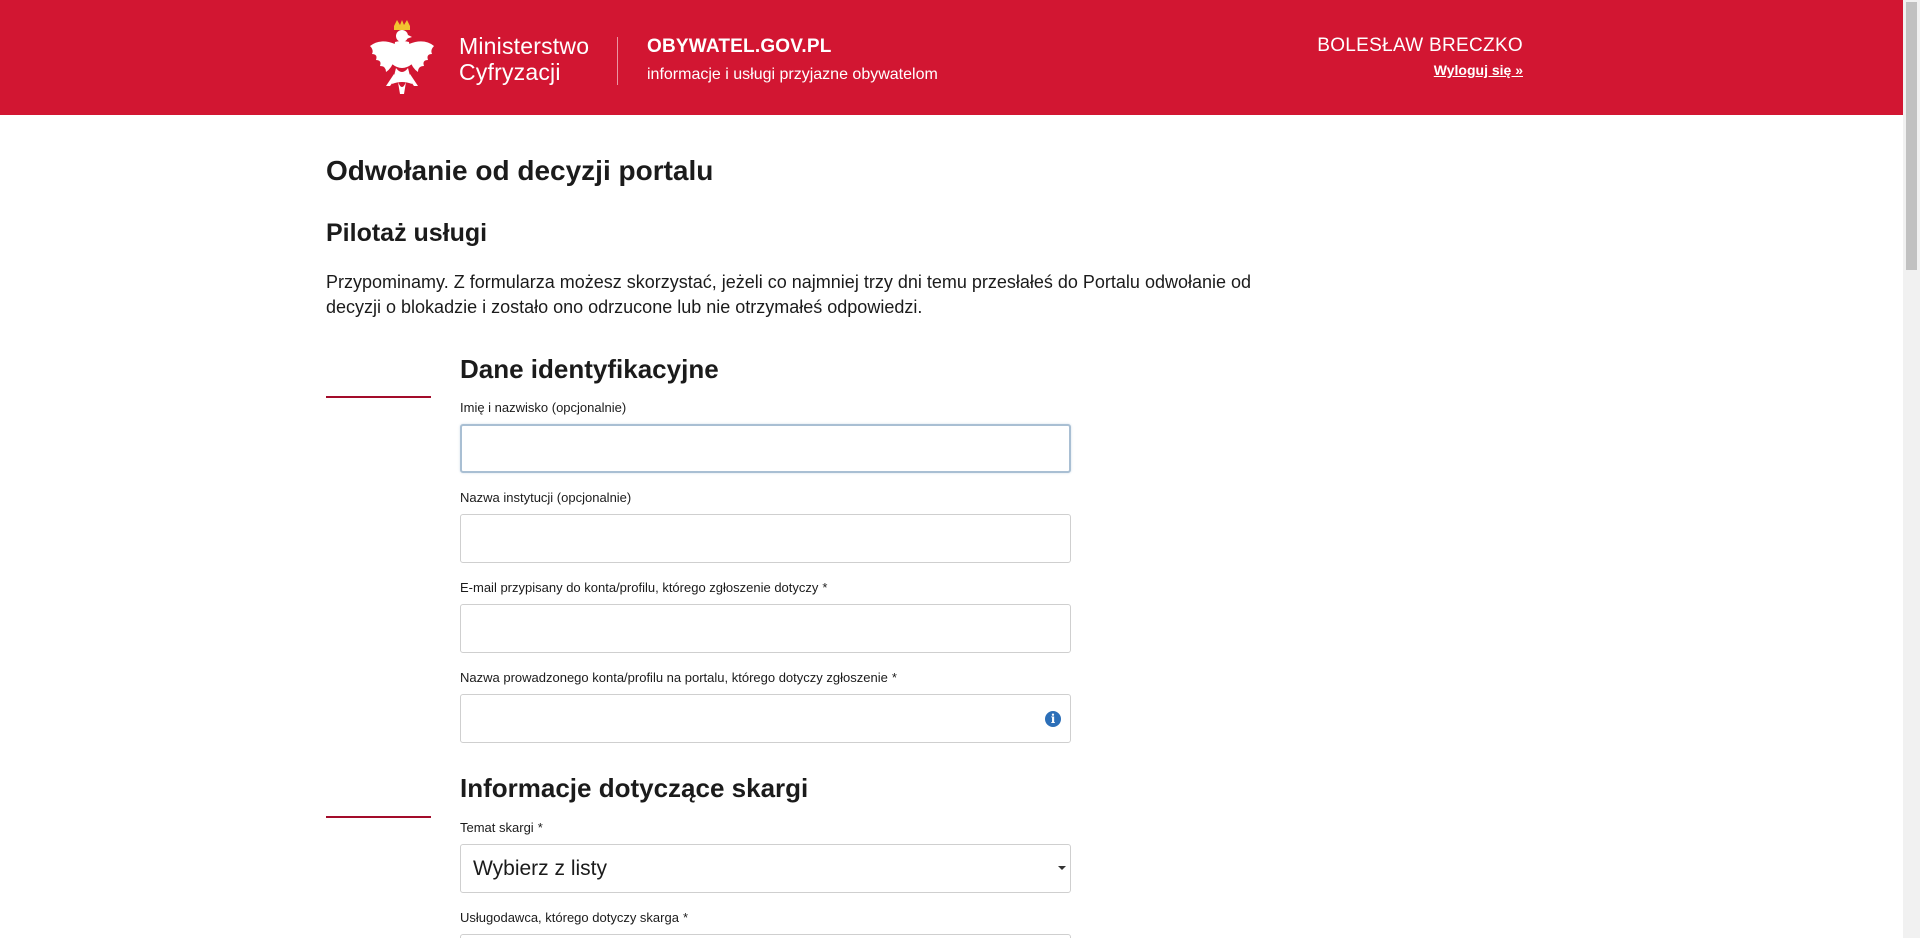 The image size is (1920, 938). Describe the element at coordinates (510, 72) in the screenshot. I see `ministry-line-2: Cyfryzacji` at that location.